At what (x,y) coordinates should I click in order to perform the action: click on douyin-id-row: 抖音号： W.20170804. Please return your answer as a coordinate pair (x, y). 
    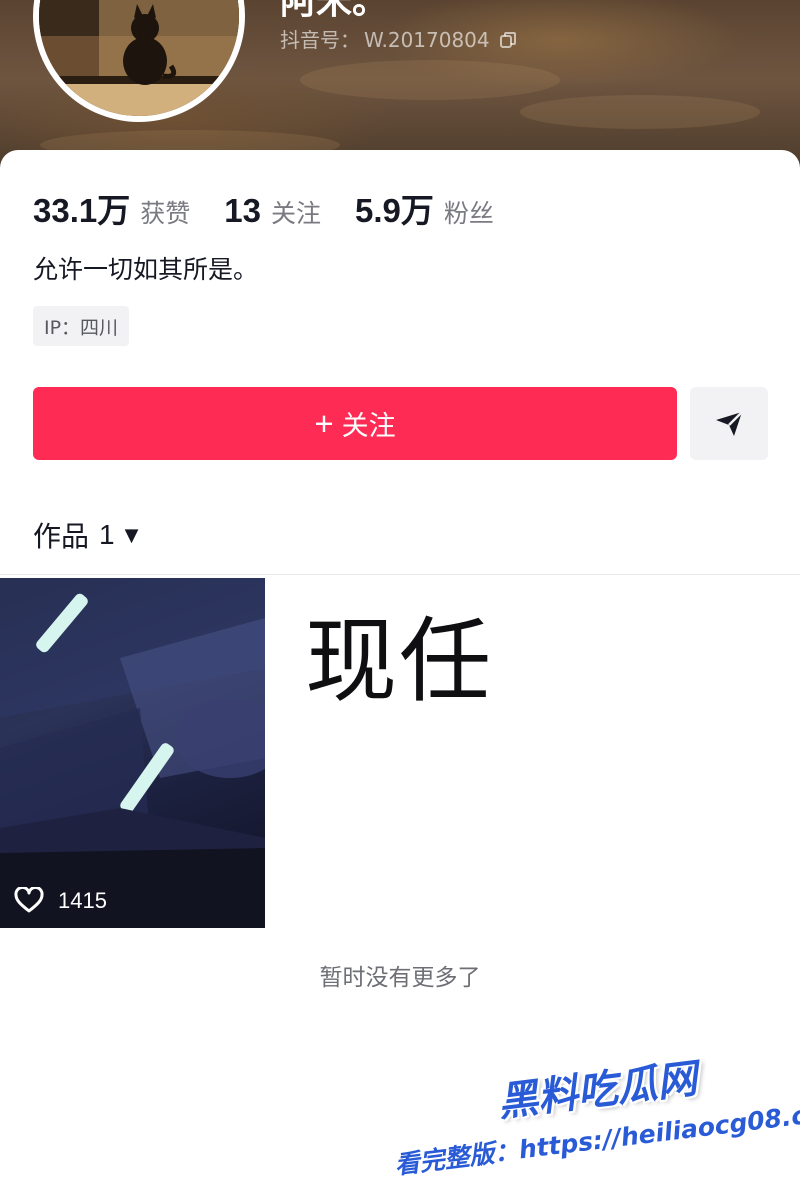
    Looking at the image, I should click on (399, 40).